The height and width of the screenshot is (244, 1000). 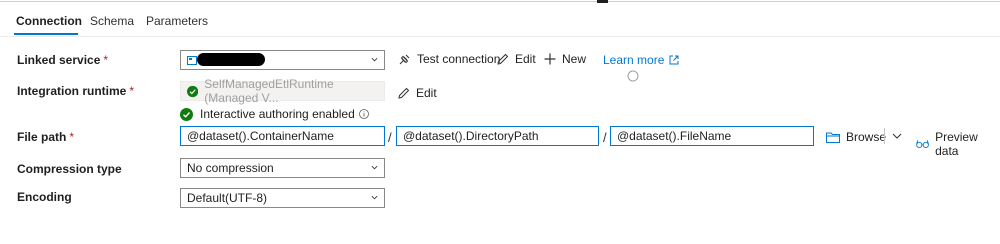 I want to click on tab-schema: Schema, so click(x=112, y=21).